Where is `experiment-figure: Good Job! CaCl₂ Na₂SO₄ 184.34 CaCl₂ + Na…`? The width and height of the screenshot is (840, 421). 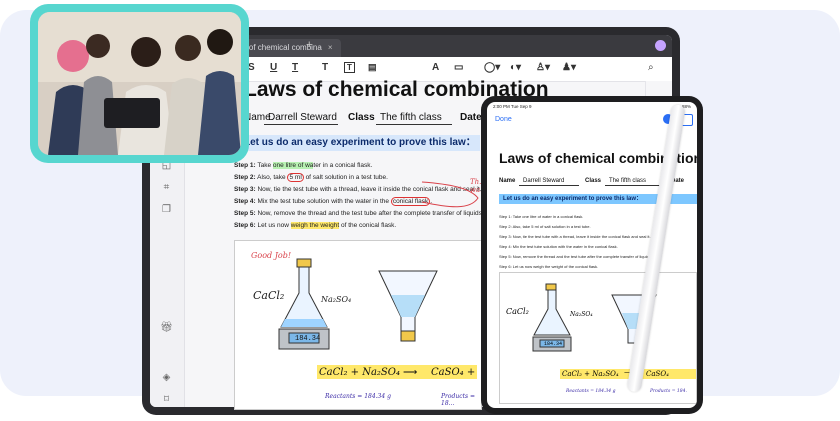
experiment-figure: Good Job! CaCl₂ Na₂SO₄ 184.34 CaCl₂ + Na… is located at coordinates (358, 325).